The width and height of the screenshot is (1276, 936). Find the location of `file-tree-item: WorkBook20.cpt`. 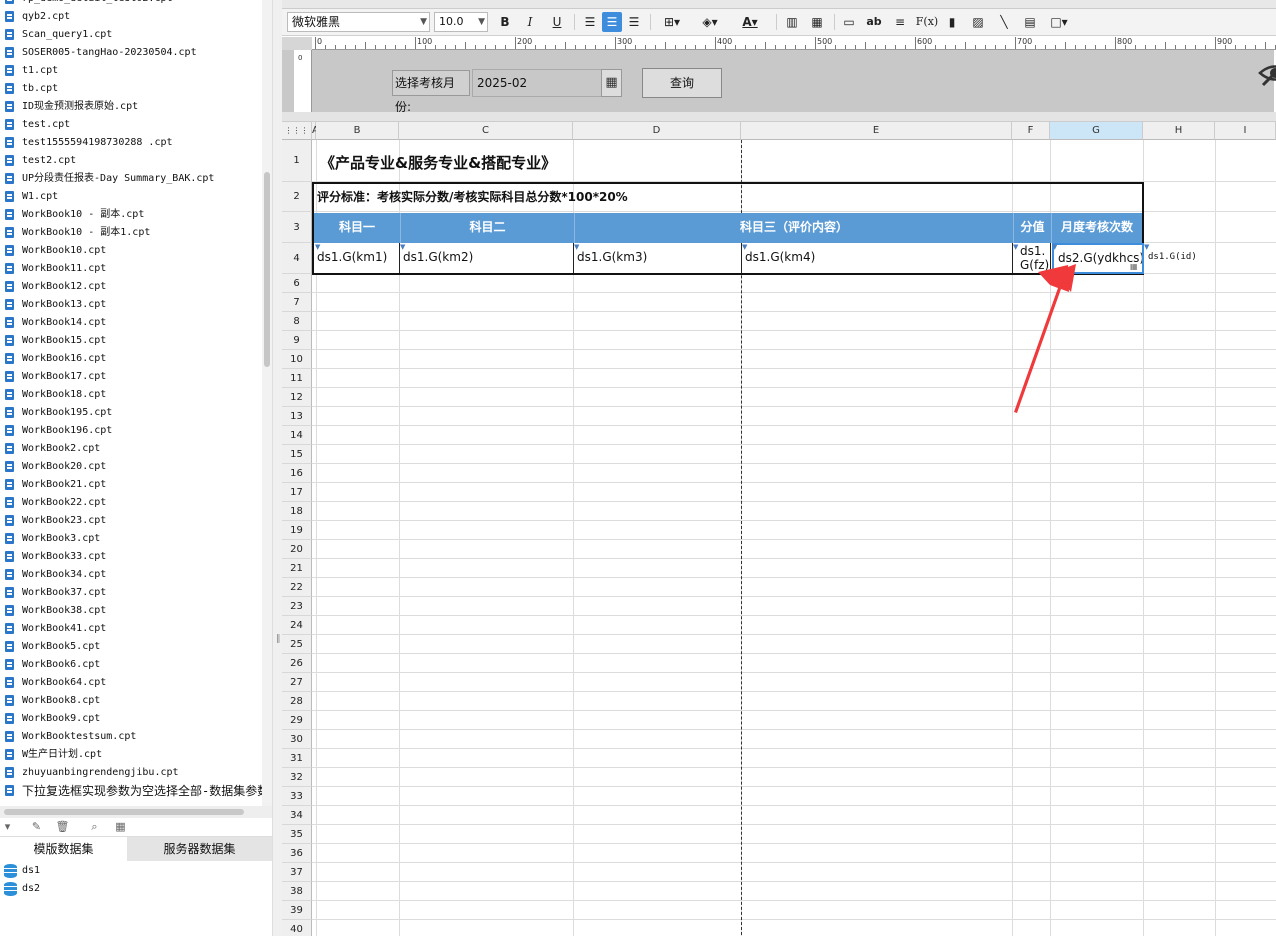

file-tree-item: WorkBook20.cpt is located at coordinates (131, 467).